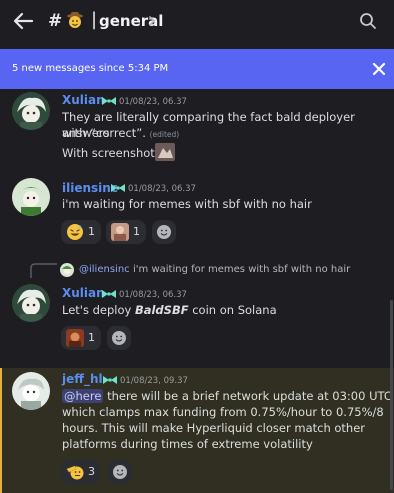  I want to click on message-text: Let's deploy BaldSBF coin on Solana, so click(169, 310).